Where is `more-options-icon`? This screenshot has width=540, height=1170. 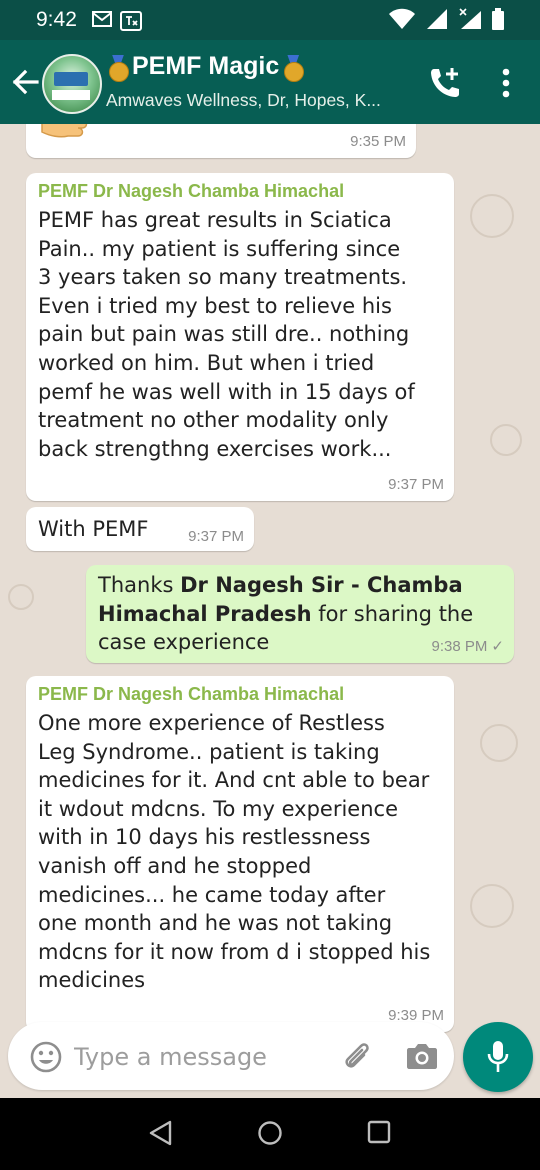 more-options-icon is located at coordinates (506, 83).